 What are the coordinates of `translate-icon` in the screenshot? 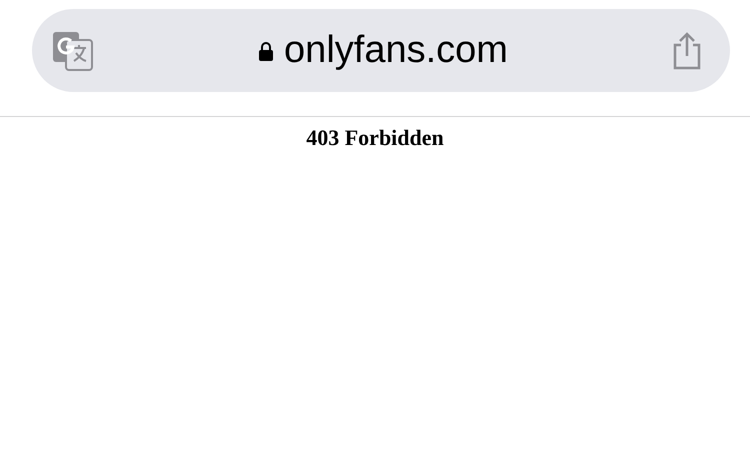 It's located at (73, 50).